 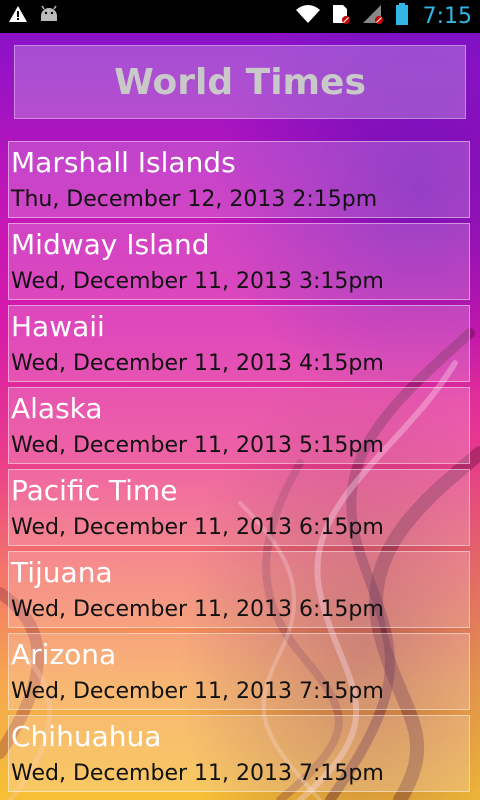 I want to click on signal-icon, so click(x=373, y=16).